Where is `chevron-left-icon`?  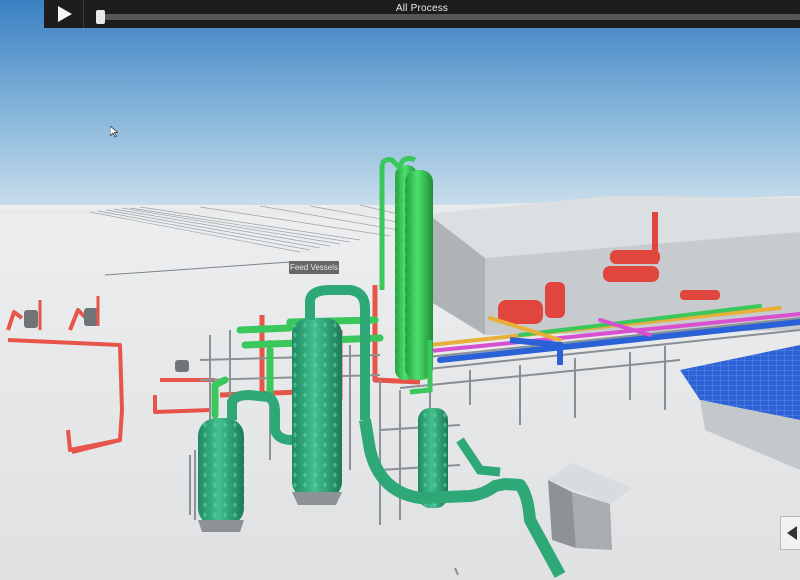
chevron-left-icon is located at coordinates (791, 533).